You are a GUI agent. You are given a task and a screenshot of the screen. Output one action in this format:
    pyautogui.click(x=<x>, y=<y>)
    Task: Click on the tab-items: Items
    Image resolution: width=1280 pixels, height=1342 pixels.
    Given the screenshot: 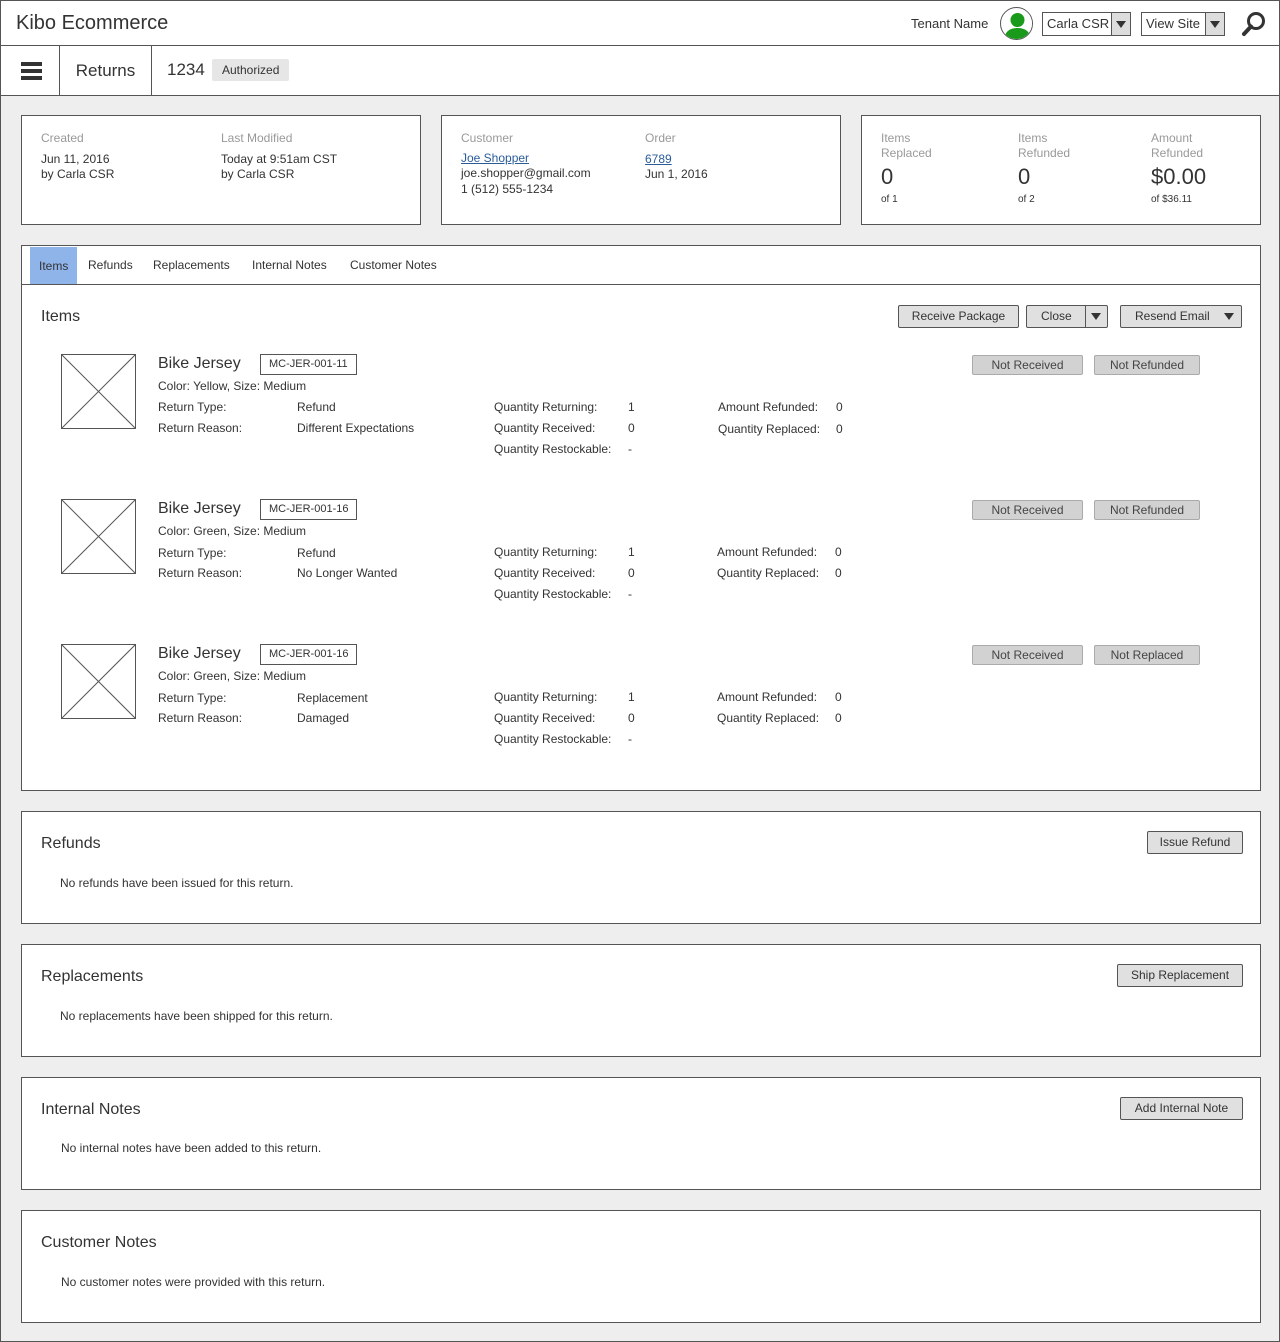 What is the action you would take?
    pyautogui.click(x=54, y=265)
    